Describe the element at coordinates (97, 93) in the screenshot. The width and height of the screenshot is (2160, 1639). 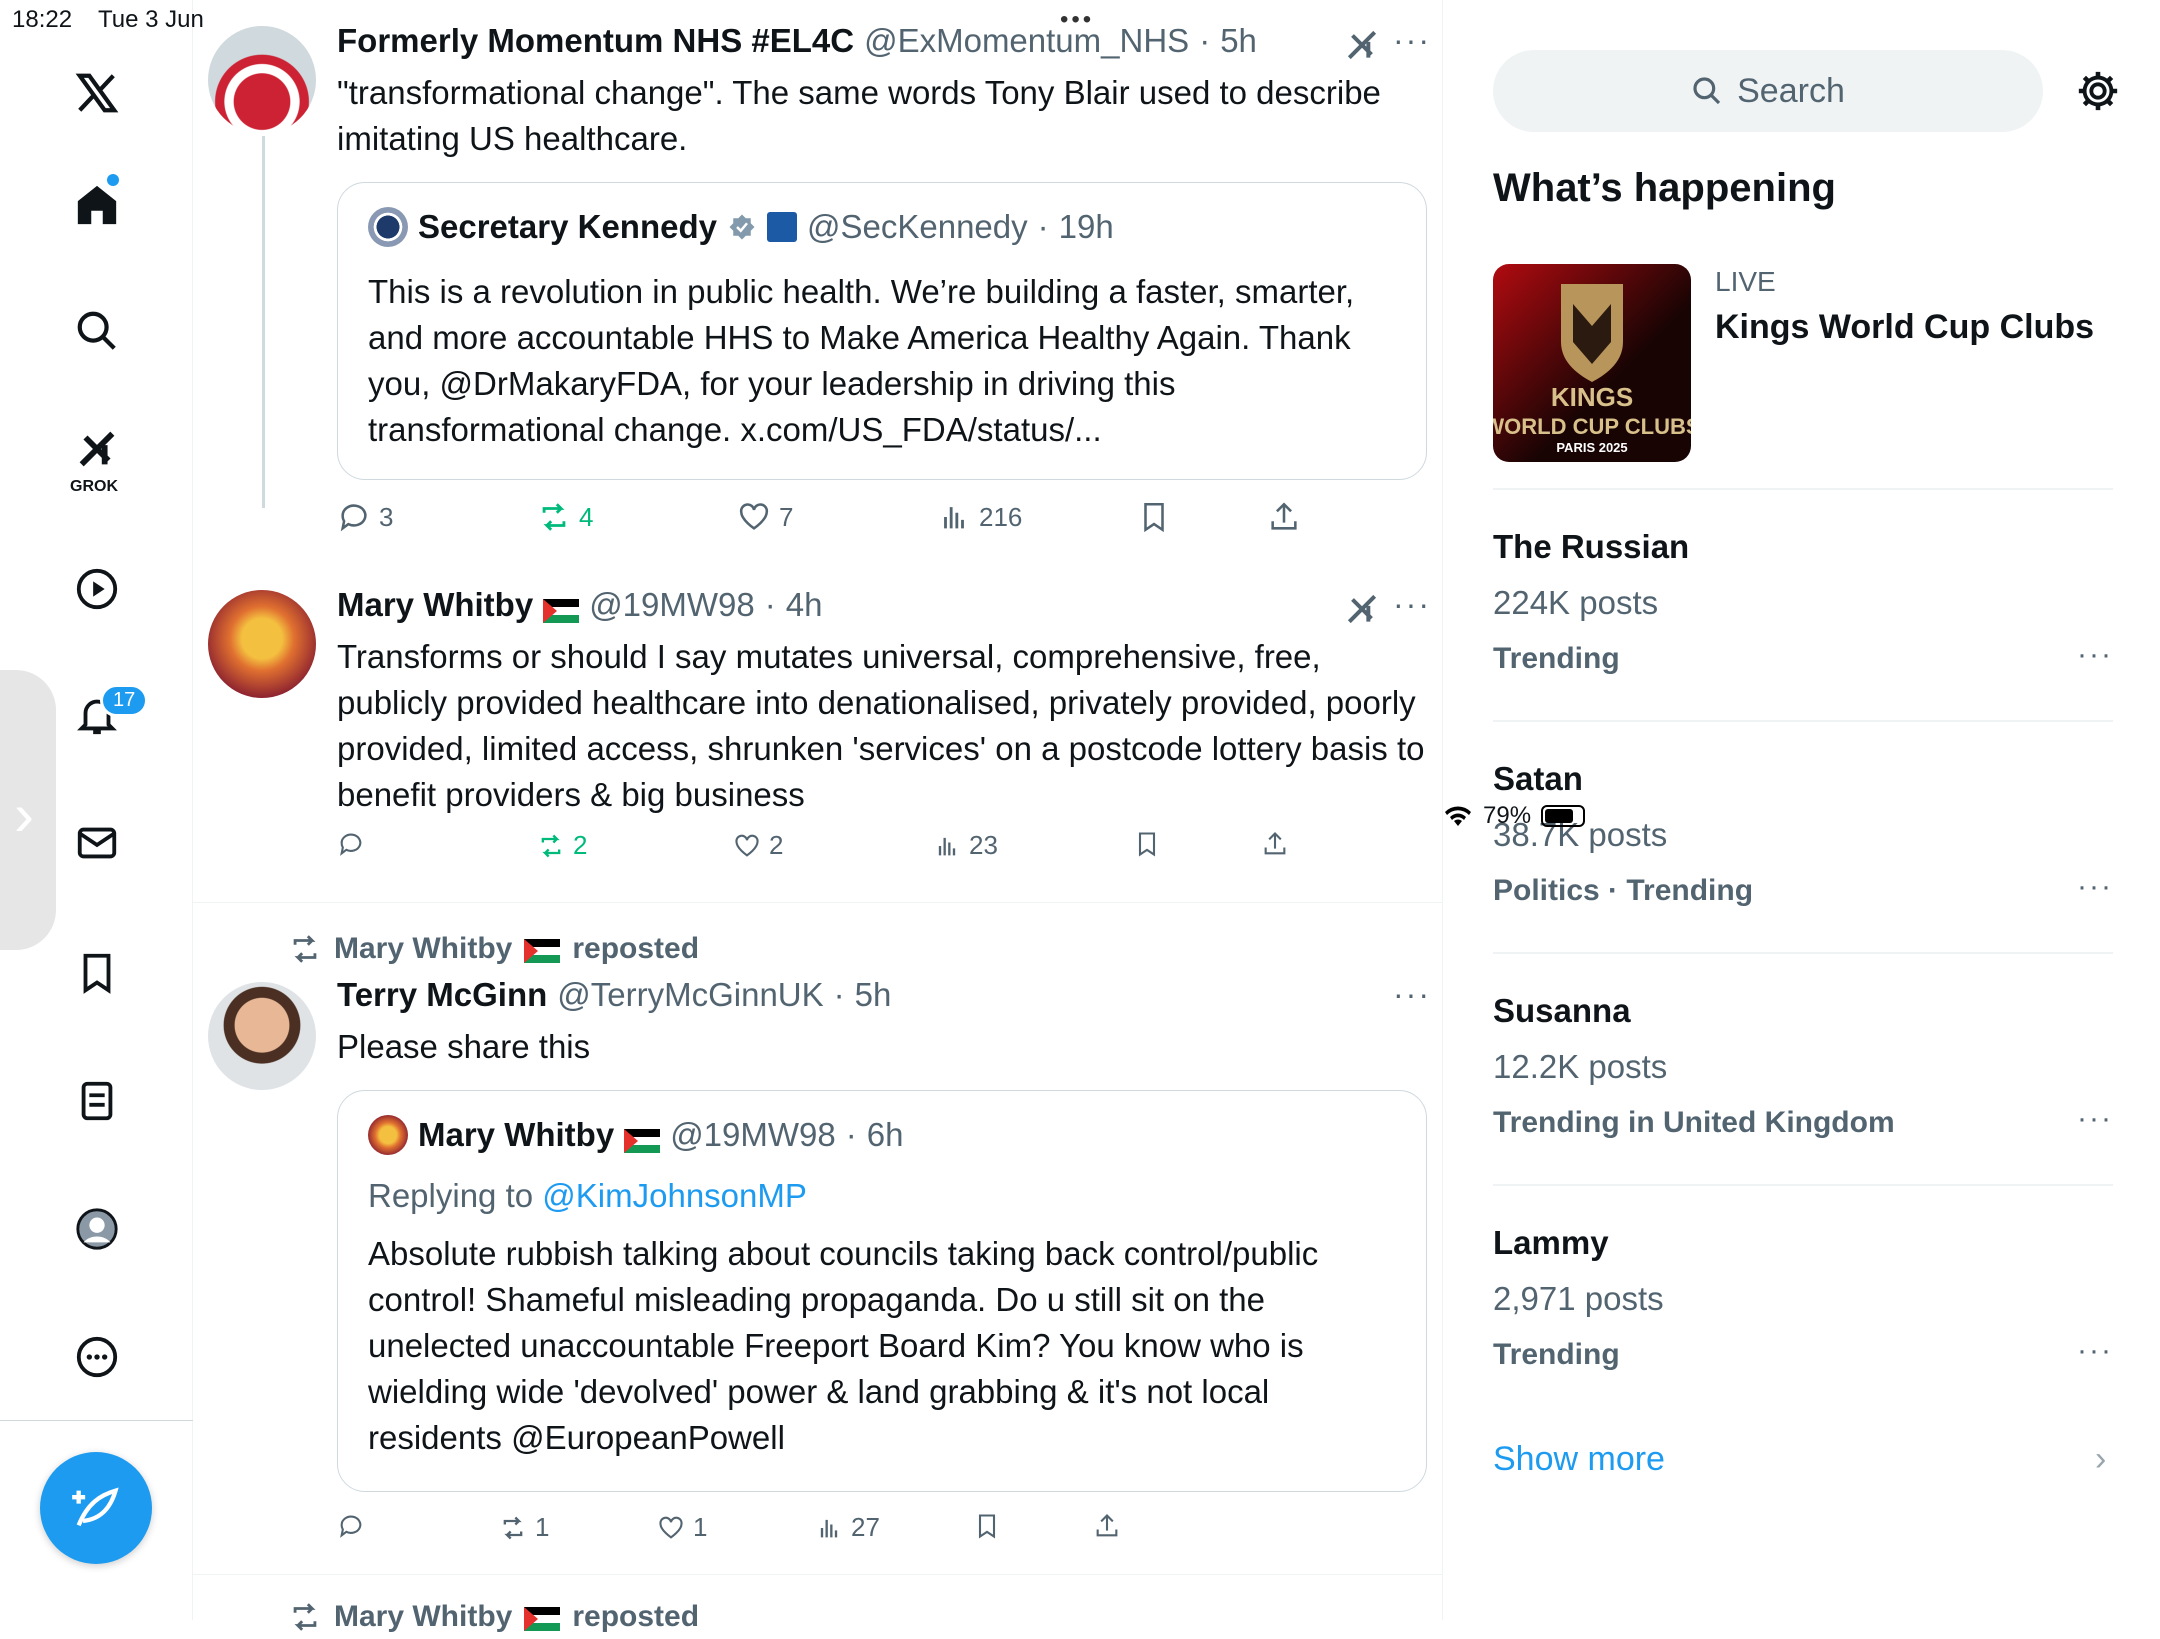
I see `x-logo-icon` at that location.